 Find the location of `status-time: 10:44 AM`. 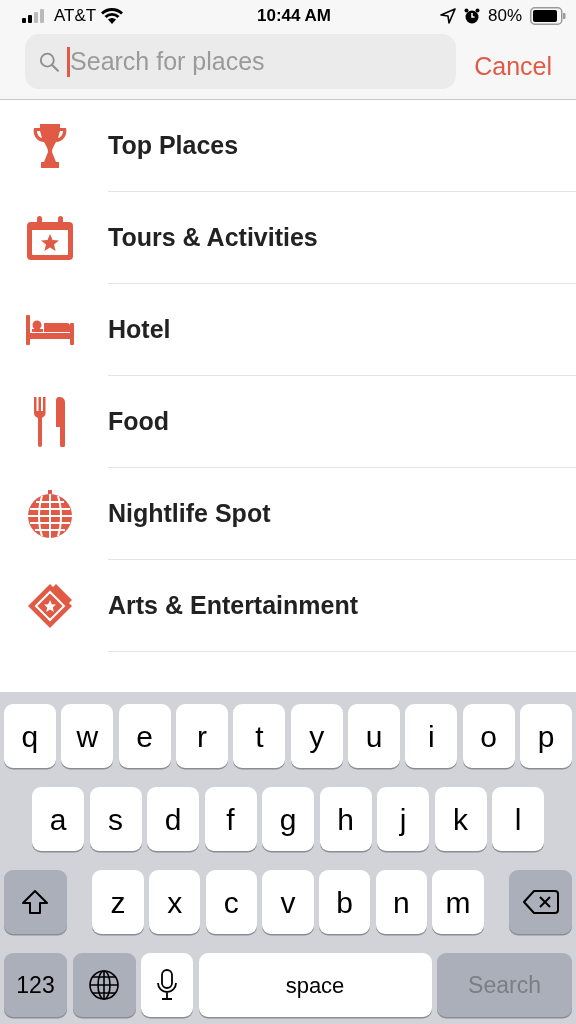

status-time: 10:44 AM is located at coordinates (294, 16).